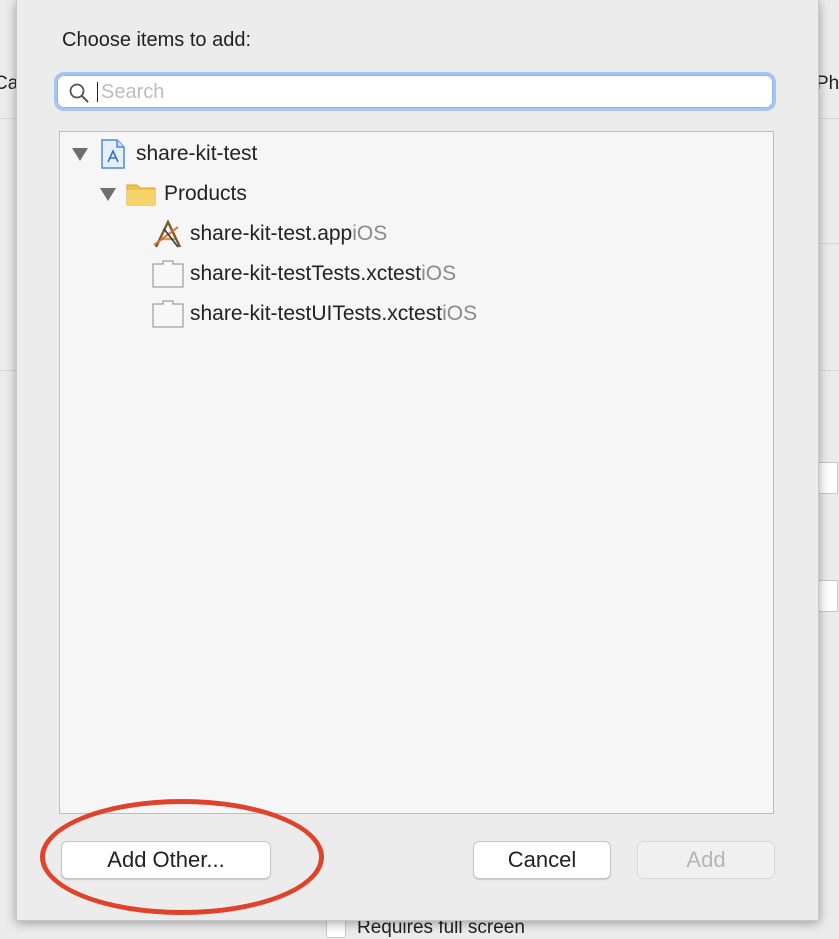 The width and height of the screenshot is (839, 939). Describe the element at coordinates (431, 92) in the screenshot. I see `search-input` at that location.